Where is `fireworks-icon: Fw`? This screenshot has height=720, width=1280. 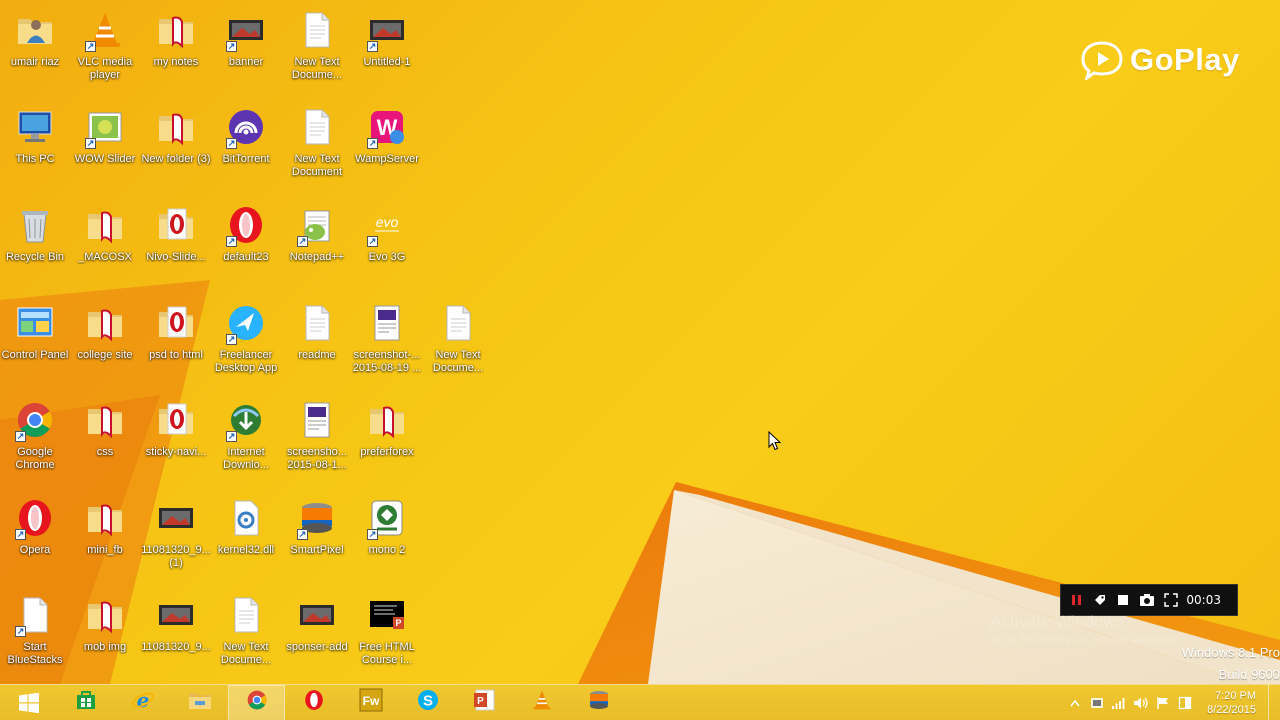 fireworks-icon: Fw is located at coordinates (371, 702).